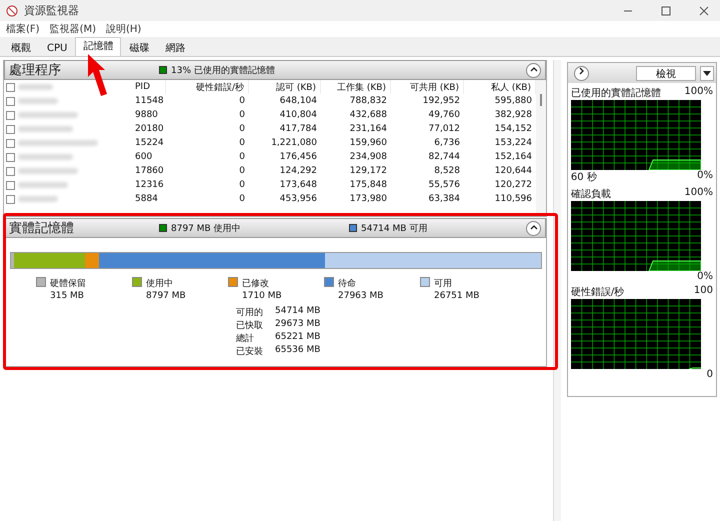 This screenshot has width=720, height=521. I want to click on table-cell-text: 9880, so click(146, 115).